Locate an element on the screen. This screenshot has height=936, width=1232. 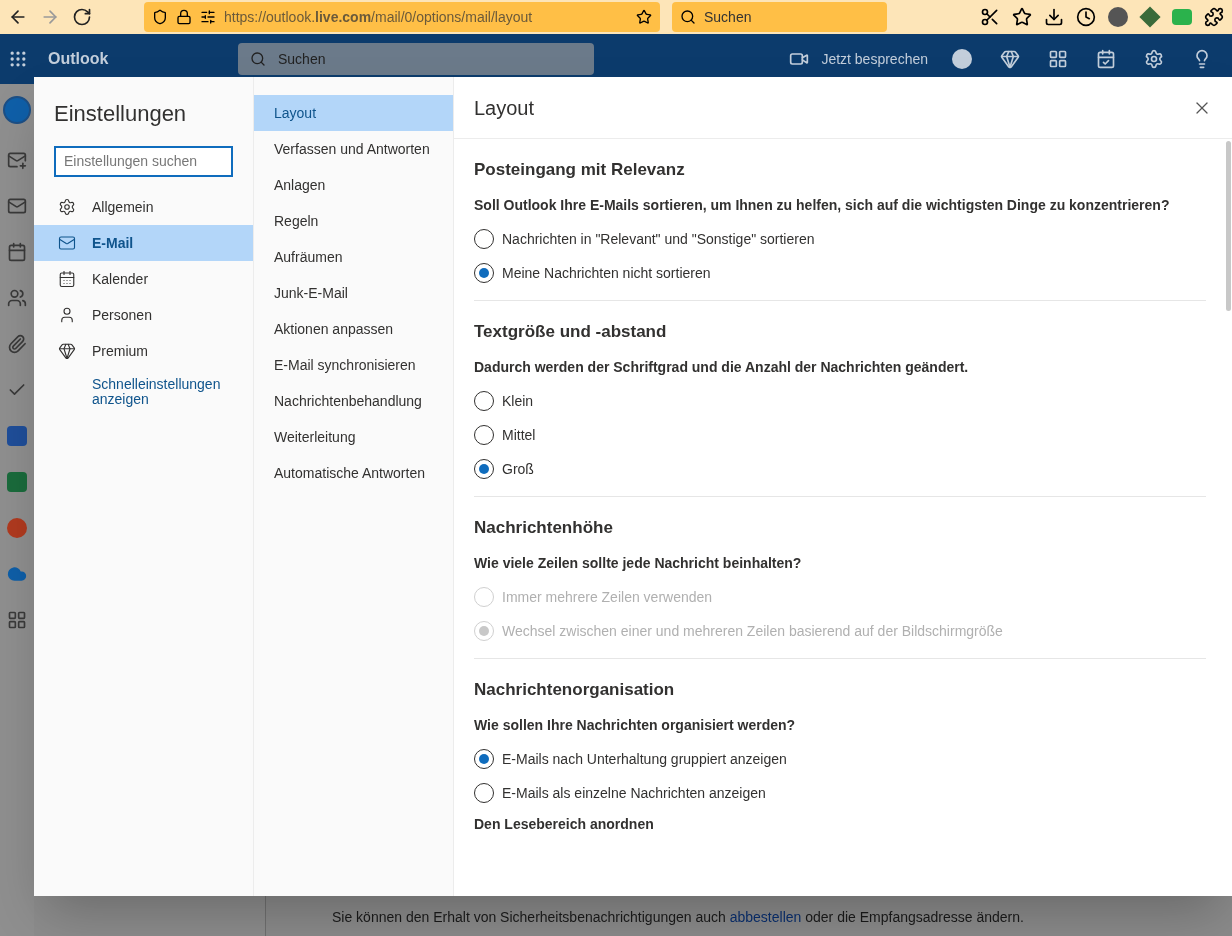
star-icon is located at coordinates (644, 17).